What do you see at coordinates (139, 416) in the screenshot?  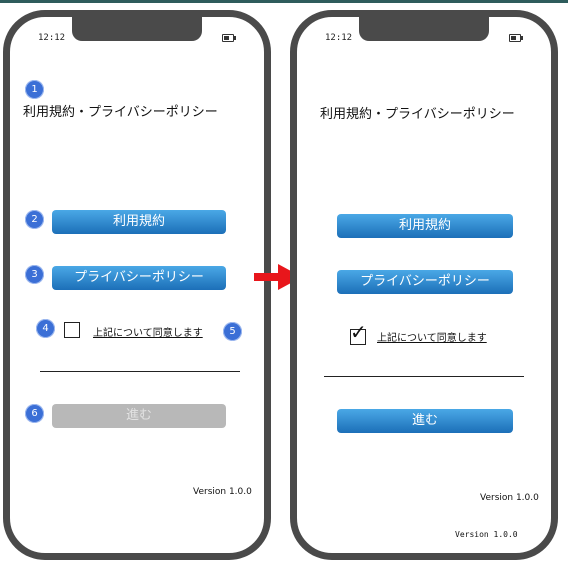 I see `proceed-button-disabled: 進む` at bounding box center [139, 416].